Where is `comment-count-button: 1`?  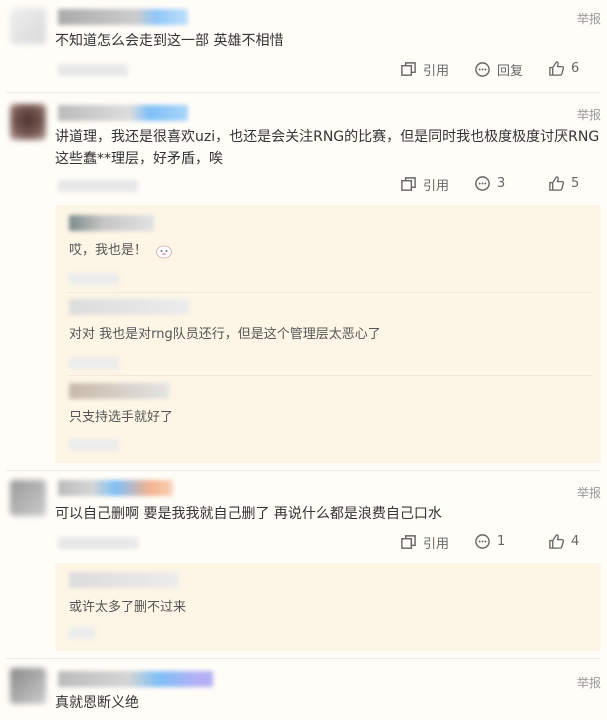
comment-count-button: 1 is located at coordinates (489, 541).